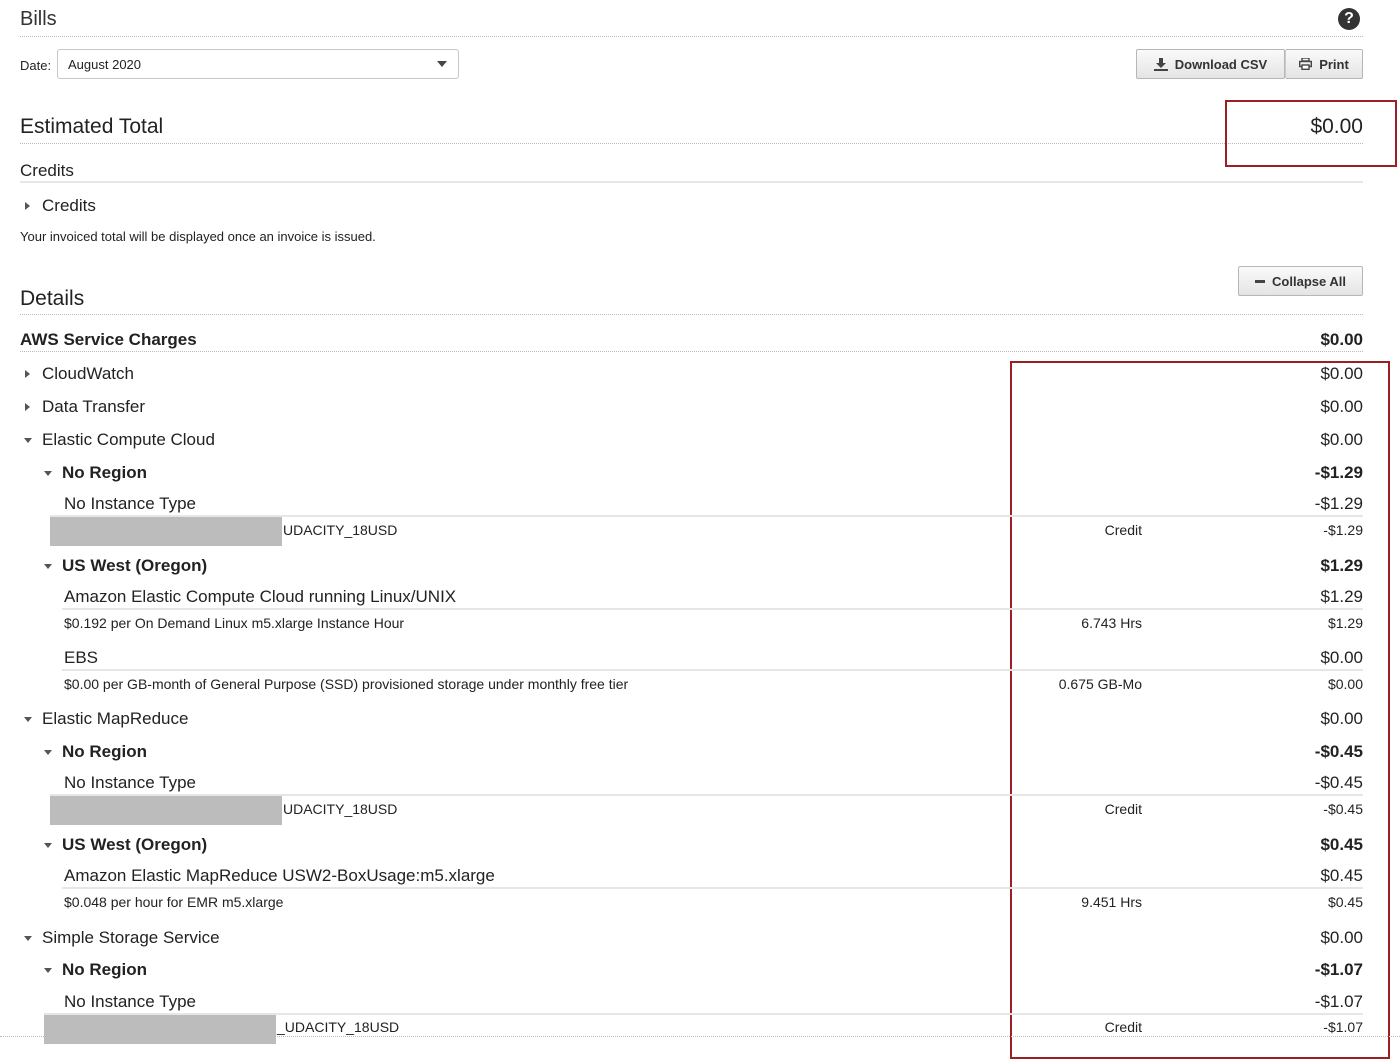  I want to click on region-amount: -$0.45, so click(1338, 751).